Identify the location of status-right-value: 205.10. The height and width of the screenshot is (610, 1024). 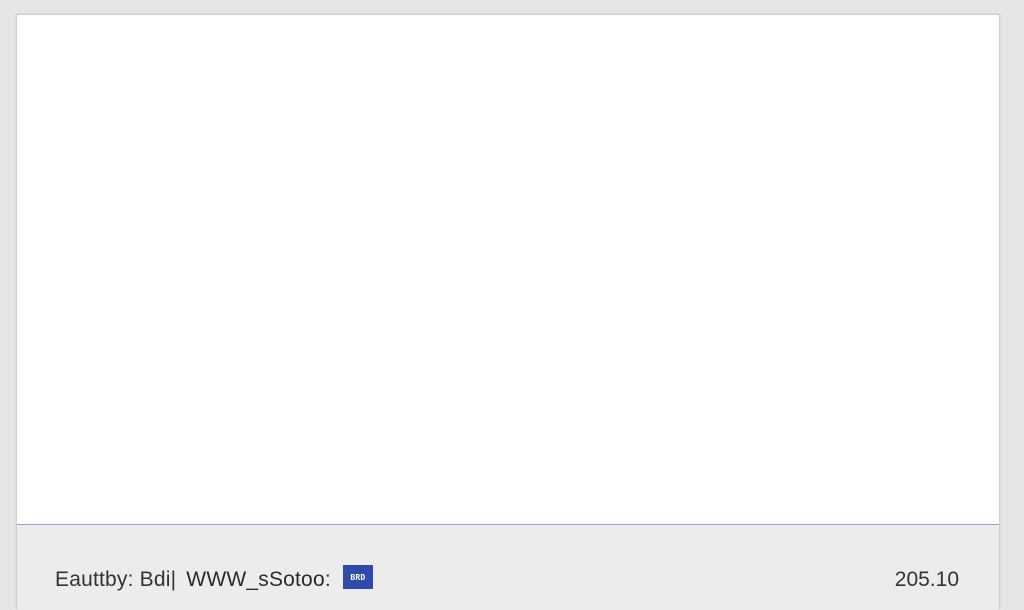
(926, 579).